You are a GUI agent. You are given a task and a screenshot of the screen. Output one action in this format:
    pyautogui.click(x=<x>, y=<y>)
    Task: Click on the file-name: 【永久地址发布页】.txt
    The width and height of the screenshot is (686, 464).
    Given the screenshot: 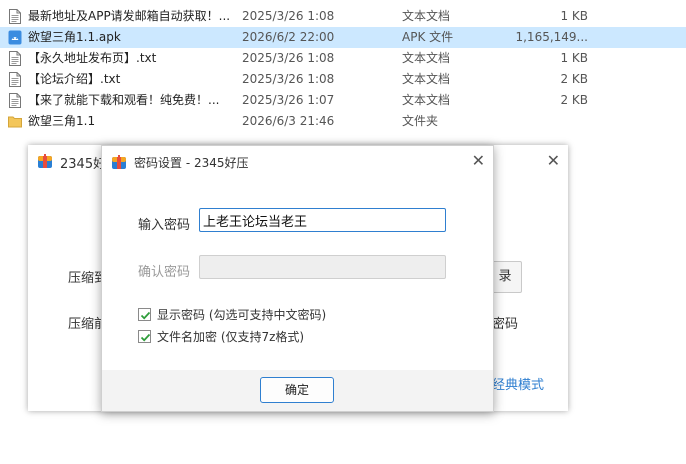 What is the action you would take?
    pyautogui.click(x=92, y=58)
    